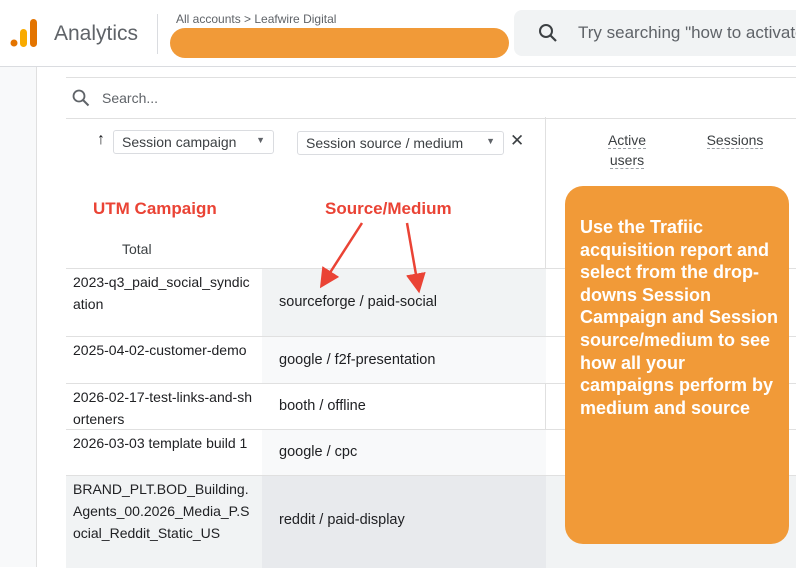 This screenshot has width=796, height=568. Describe the element at coordinates (341, 255) in the screenshot. I see `arrow-to-source` at that location.